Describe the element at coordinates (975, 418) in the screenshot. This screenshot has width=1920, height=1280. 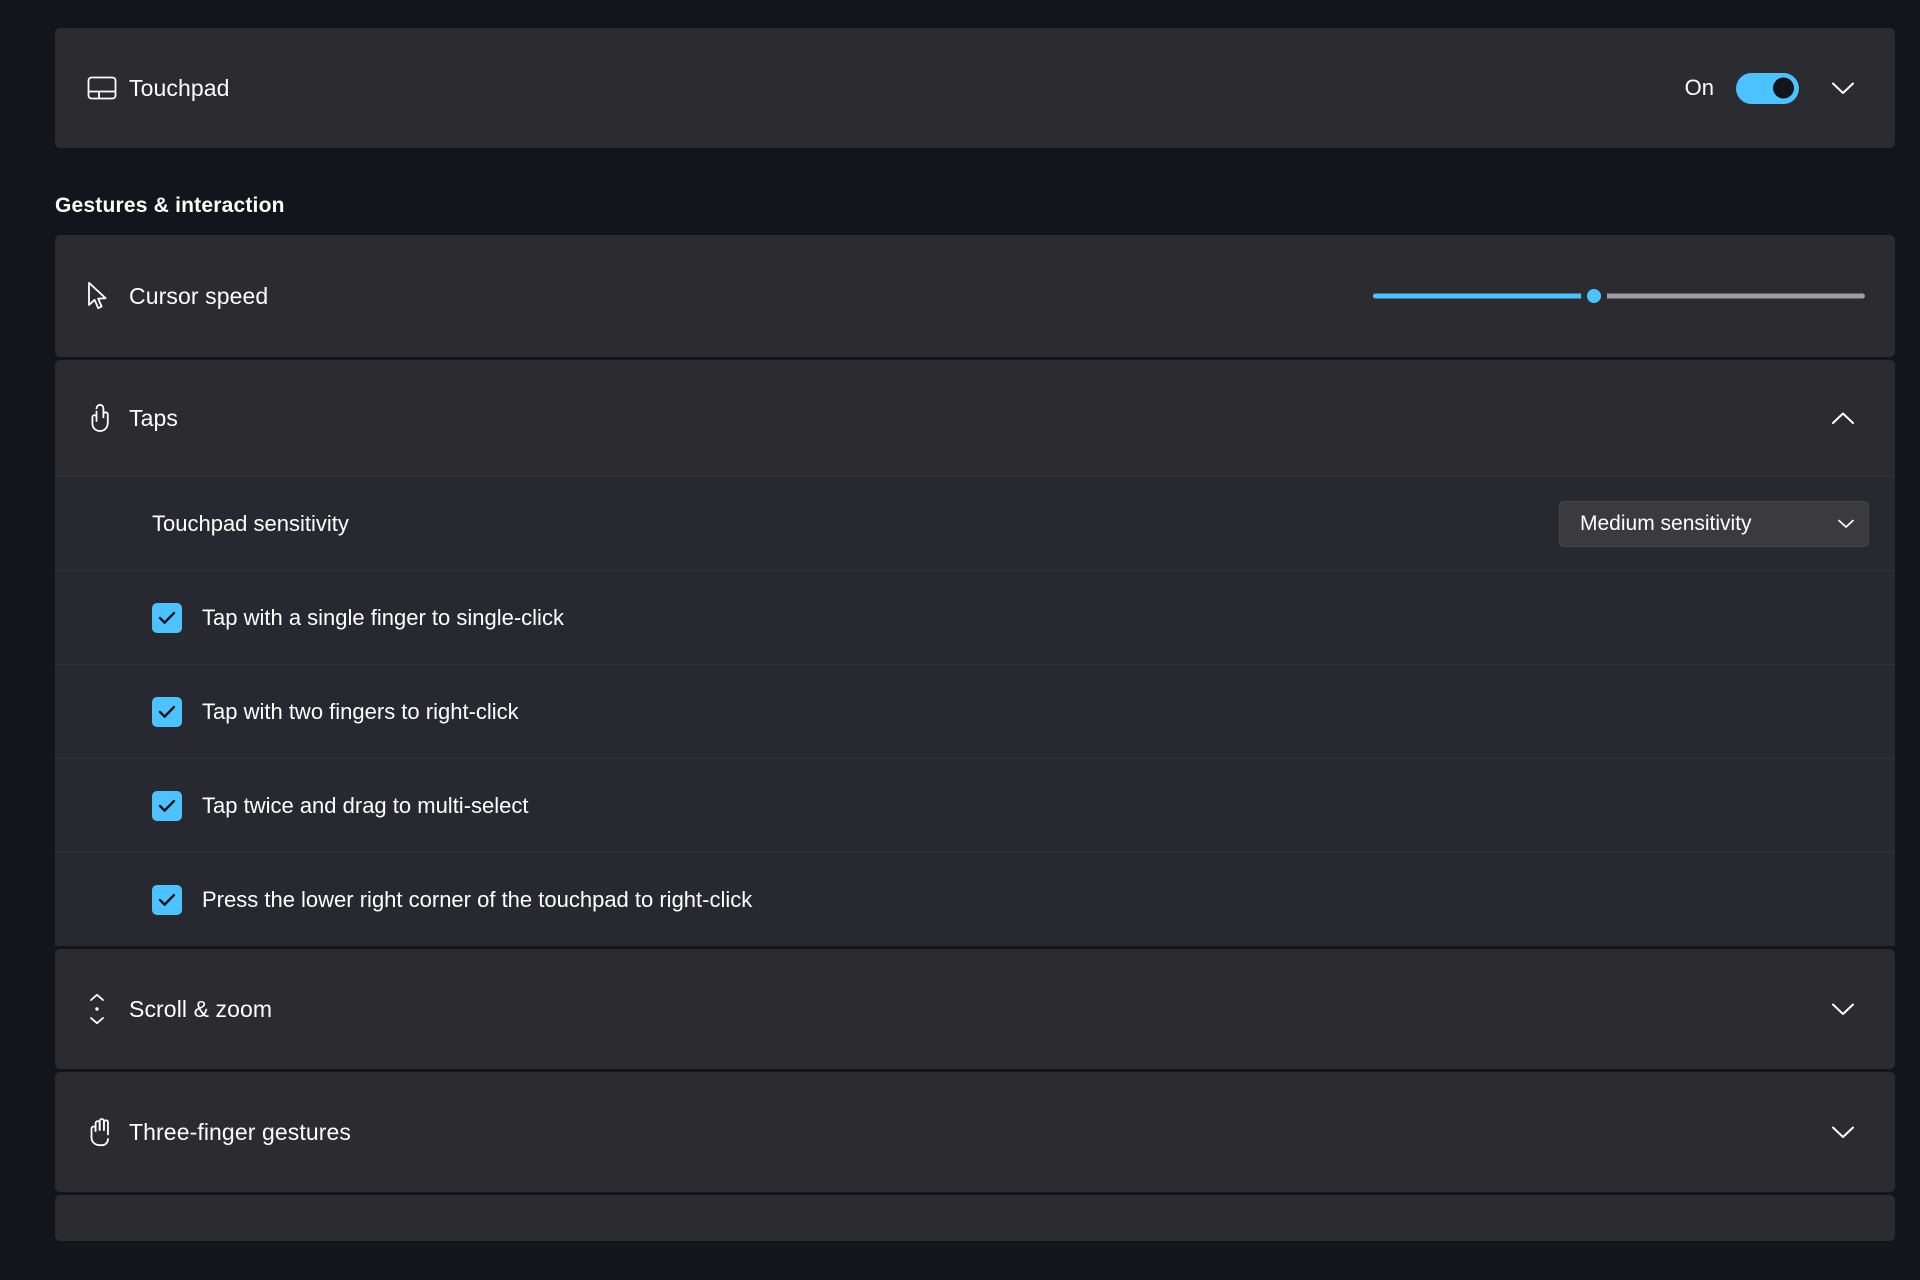
I see `taps-header-row: Taps` at that location.